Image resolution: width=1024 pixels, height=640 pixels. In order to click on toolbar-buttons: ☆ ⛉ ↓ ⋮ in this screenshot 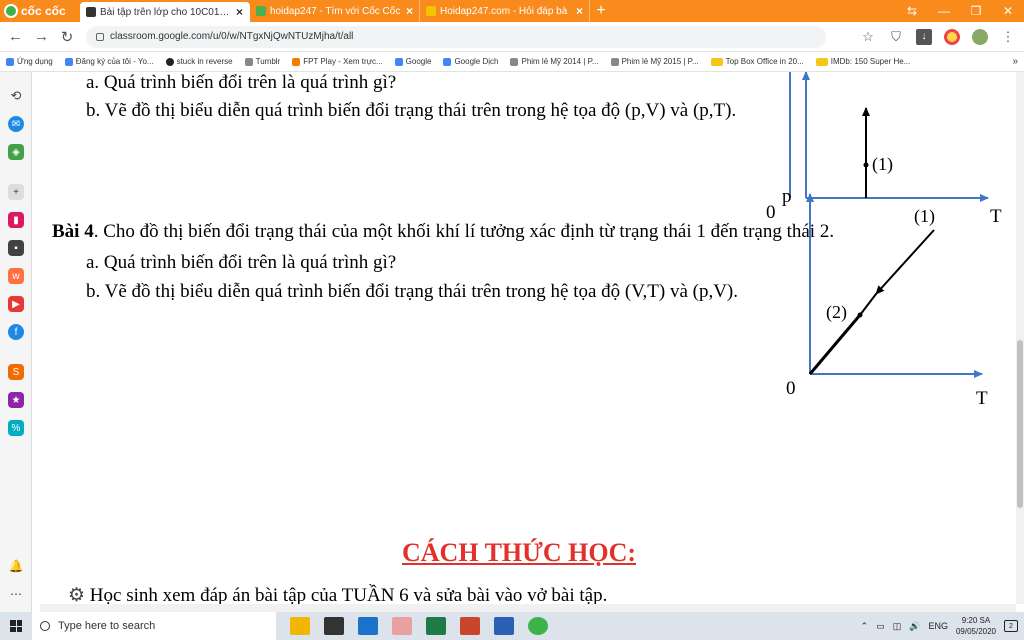, I will do `click(938, 36)`.